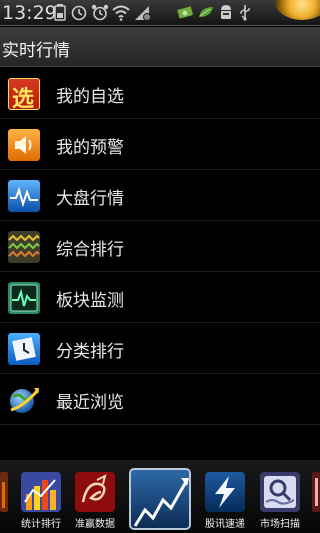  I want to click on multi-wave-icon, so click(24, 247).